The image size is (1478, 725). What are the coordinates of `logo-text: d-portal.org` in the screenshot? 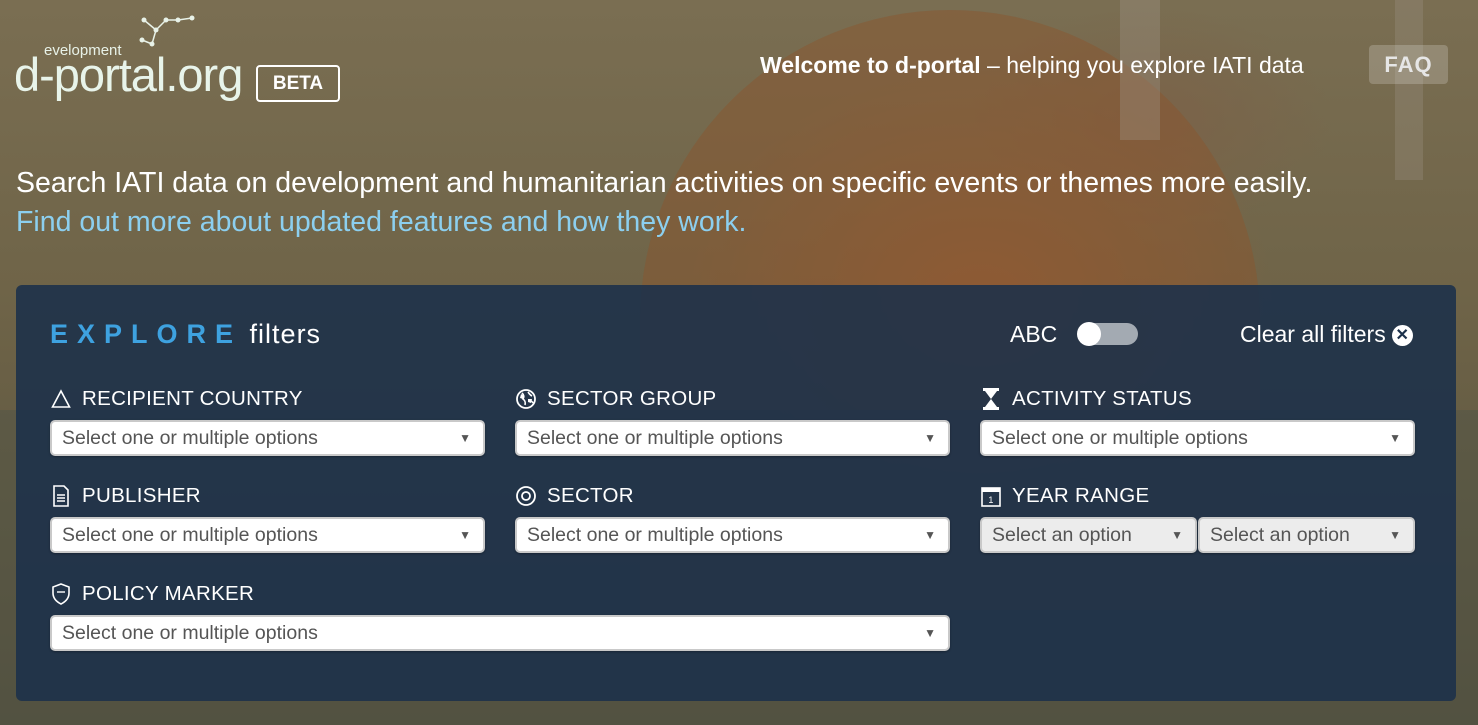 It's located at (128, 74).